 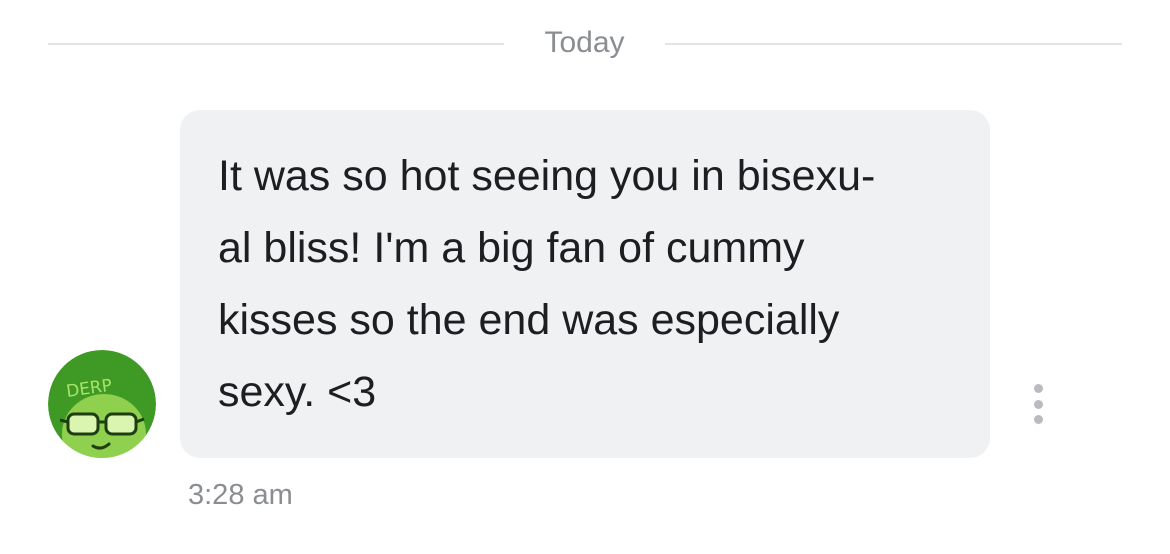 I want to click on more-options-icon, so click(x=1038, y=404).